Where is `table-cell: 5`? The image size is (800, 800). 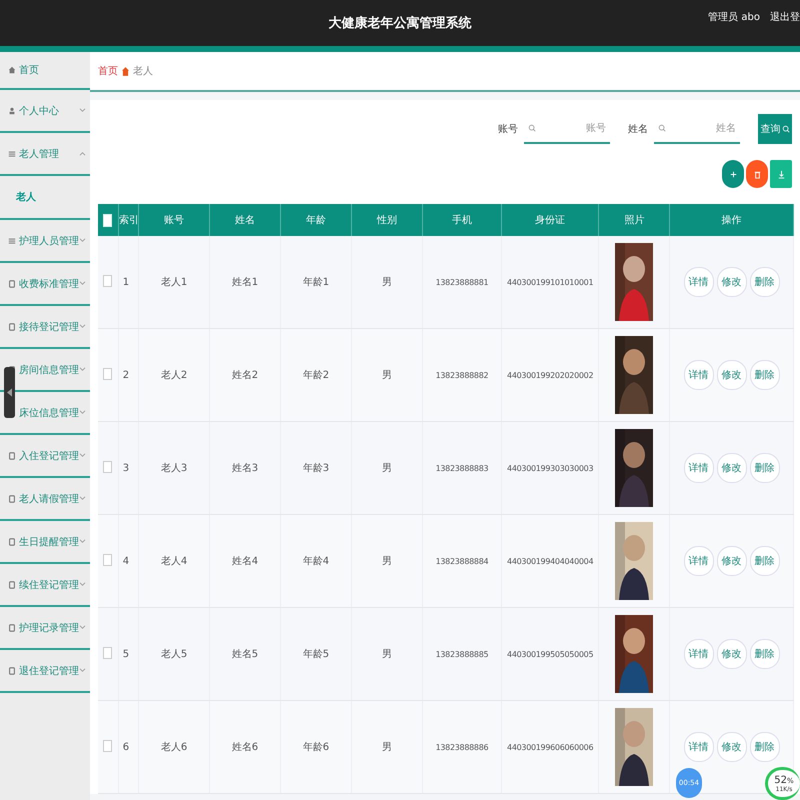 table-cell: 5 is located at coordinates (128, 654).